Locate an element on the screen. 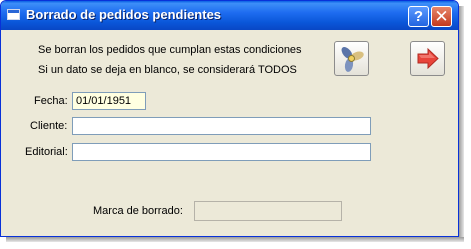  exit-button is located at coordinates (427, 58).